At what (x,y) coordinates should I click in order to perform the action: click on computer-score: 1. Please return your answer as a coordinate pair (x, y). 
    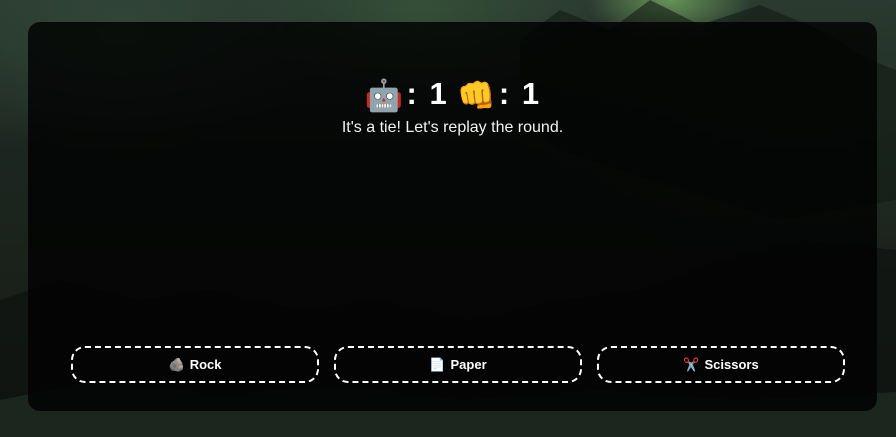
    Looking at the image, I should click on (438, 93).